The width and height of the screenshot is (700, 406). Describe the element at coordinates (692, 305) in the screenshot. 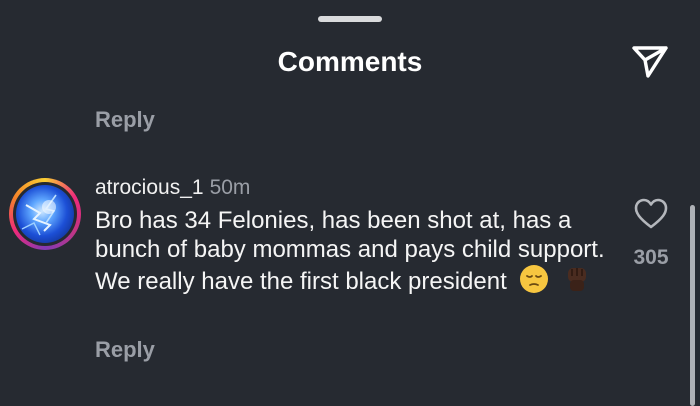

I see `scrollbar` at that location.